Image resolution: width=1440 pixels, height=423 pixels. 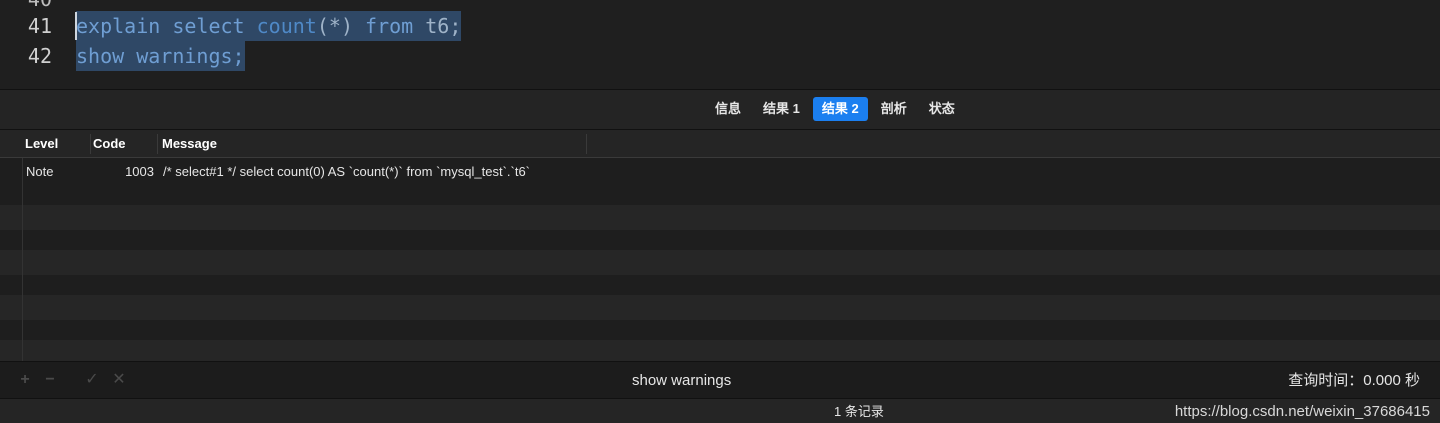 I want to click on x-icon: ✕, so click(x=119, y=380).